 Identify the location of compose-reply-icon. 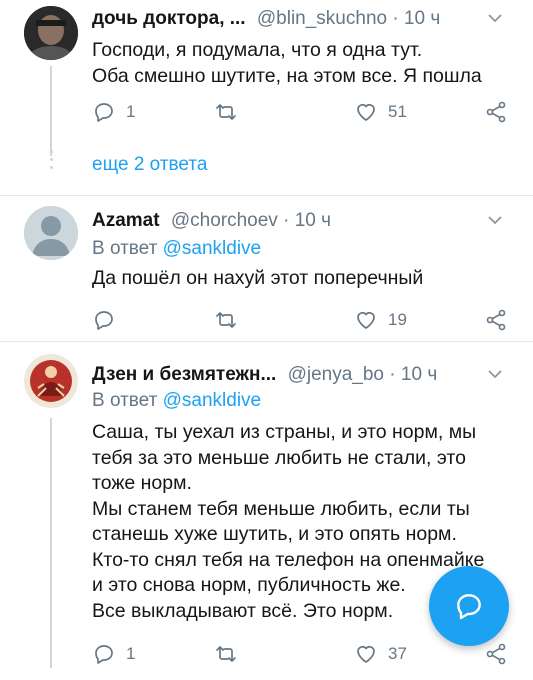
(469, 607).